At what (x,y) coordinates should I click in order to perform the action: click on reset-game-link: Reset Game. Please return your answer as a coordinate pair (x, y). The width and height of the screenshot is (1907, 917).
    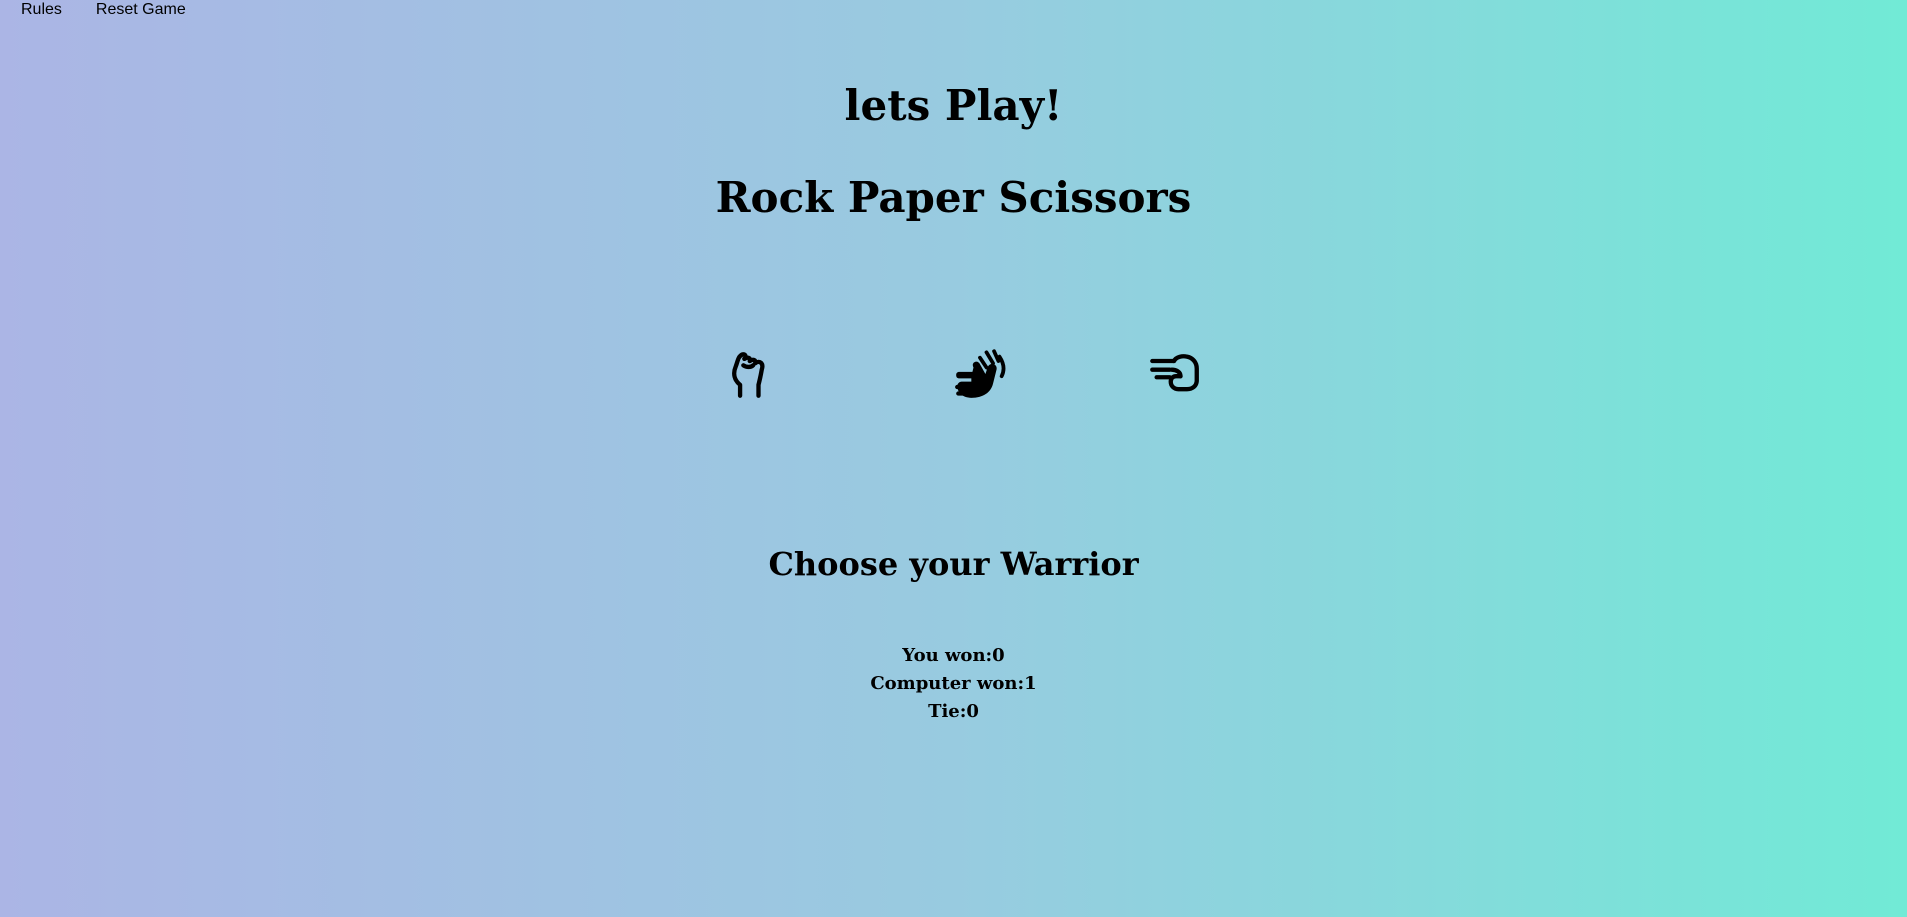
    Looking at the image, I should click on (141, 14).